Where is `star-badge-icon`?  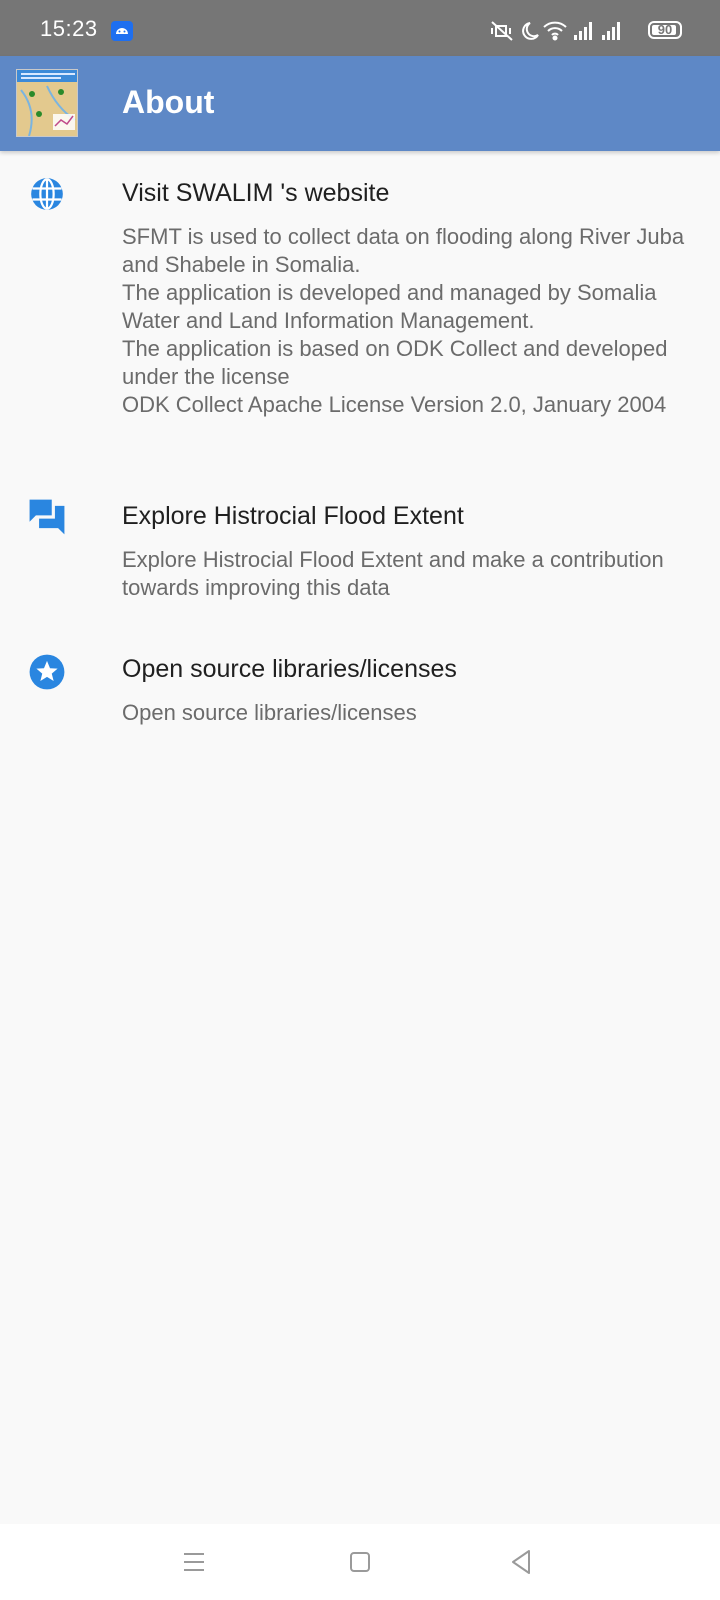 star-badge-icon is located at coordinates (47, 672).